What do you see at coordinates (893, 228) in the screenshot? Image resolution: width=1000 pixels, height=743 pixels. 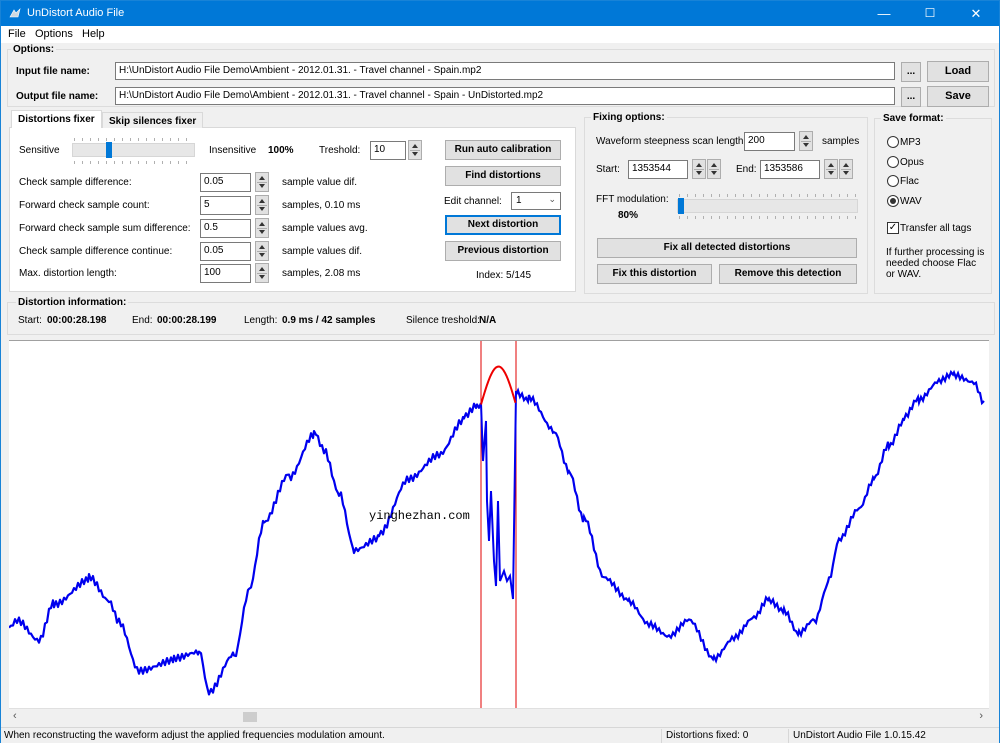 I see `transfer-tags-checkbox: ✓` at bounding box center [893, 228].